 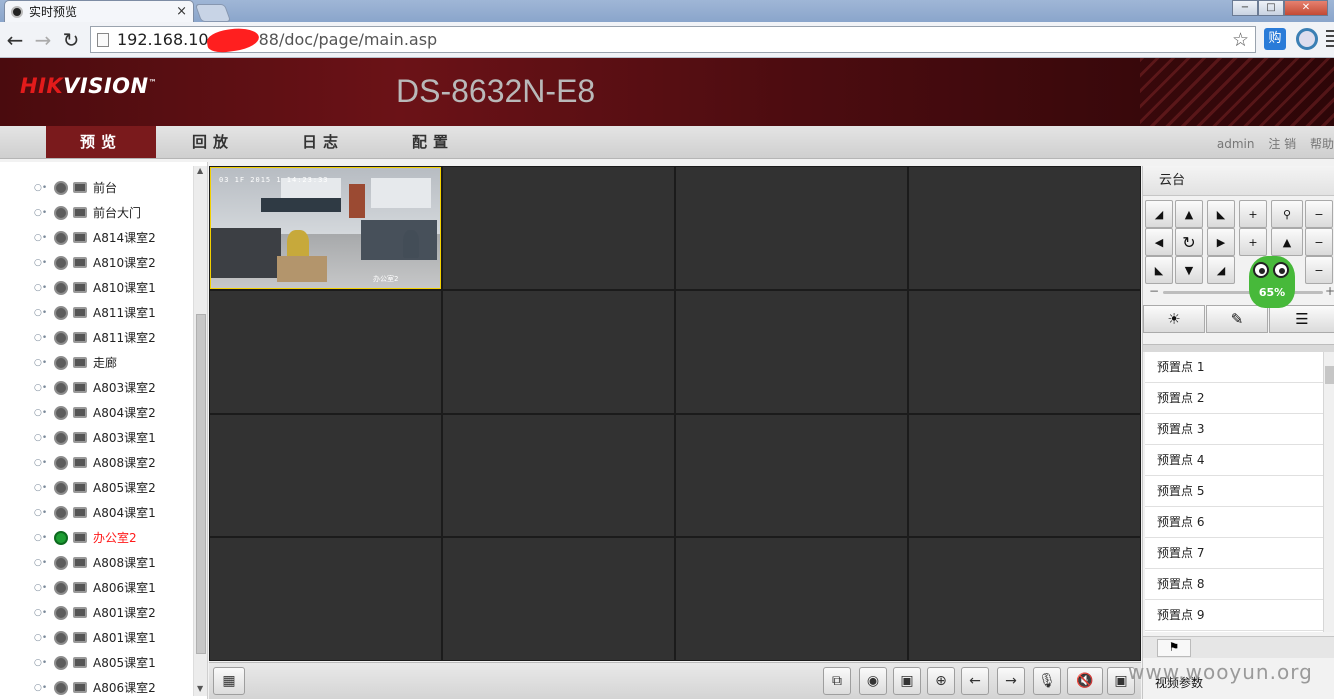 What do you see at coordinates (95, 337) in the screenshot?
I see `channel-item: ○• A811课室2` at bounding box center [95, 337].